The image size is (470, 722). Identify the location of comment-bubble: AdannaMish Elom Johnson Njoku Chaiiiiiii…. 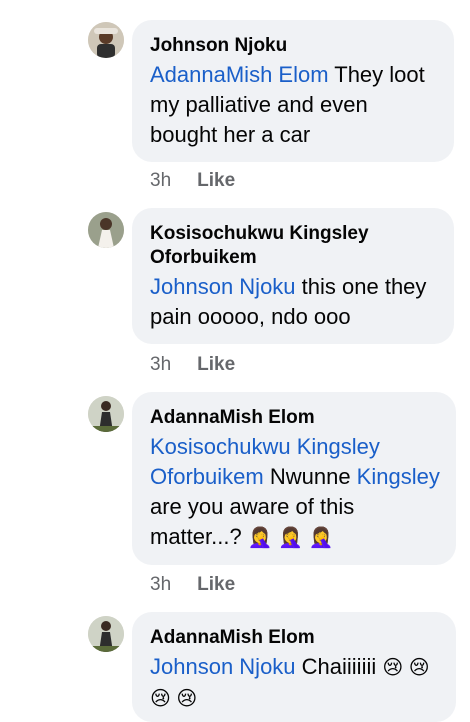
(294, 667).